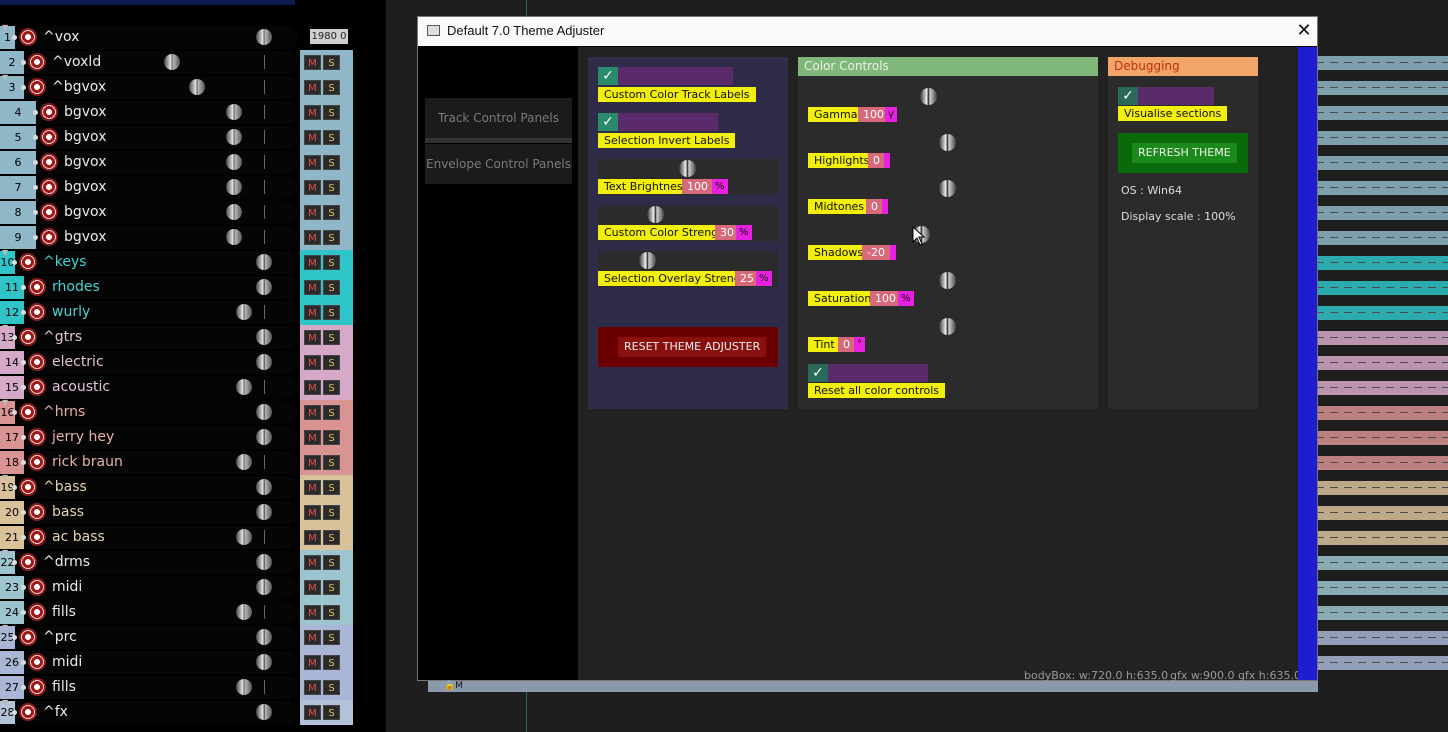  I want to click on selection-overlay-knob, so click(647, 260).